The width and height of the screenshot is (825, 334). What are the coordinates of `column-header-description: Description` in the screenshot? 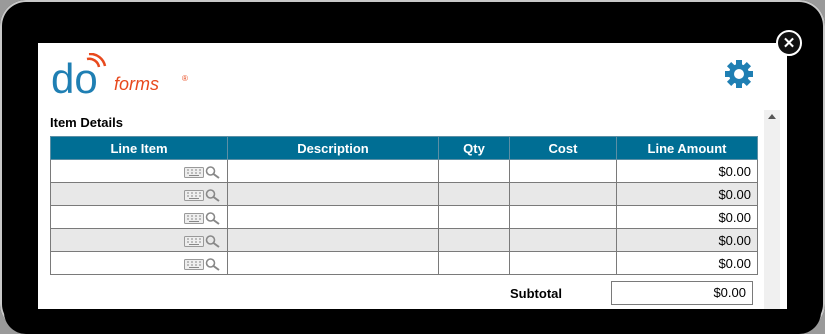 It's located at (333, 148).